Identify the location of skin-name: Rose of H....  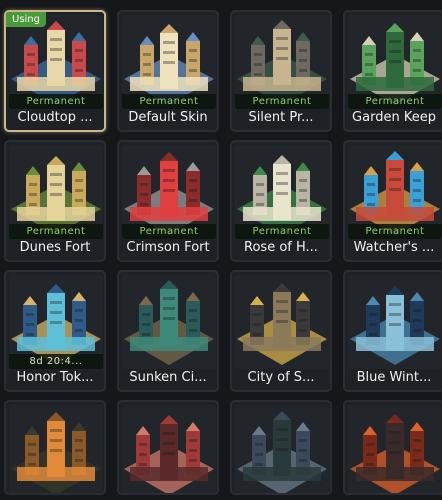
(281, 247).